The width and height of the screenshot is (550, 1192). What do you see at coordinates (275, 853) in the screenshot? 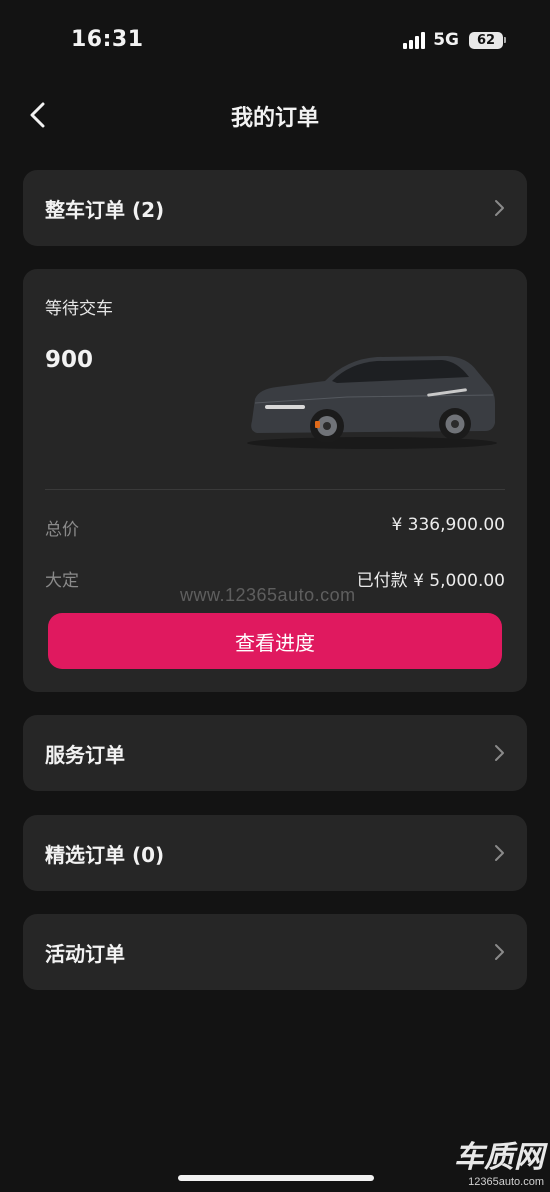
I see `selected-orders-row: 精选订单 (0)` at bounding box center [275, 853].